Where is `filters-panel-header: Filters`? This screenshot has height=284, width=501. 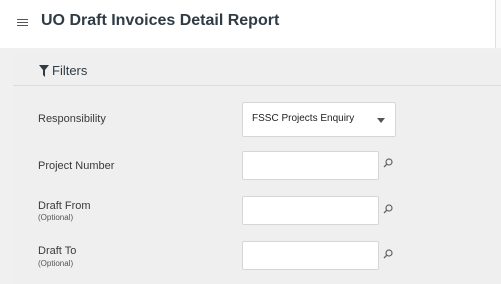 filters-panel-header: Filters is located at coordinates (257, 70).